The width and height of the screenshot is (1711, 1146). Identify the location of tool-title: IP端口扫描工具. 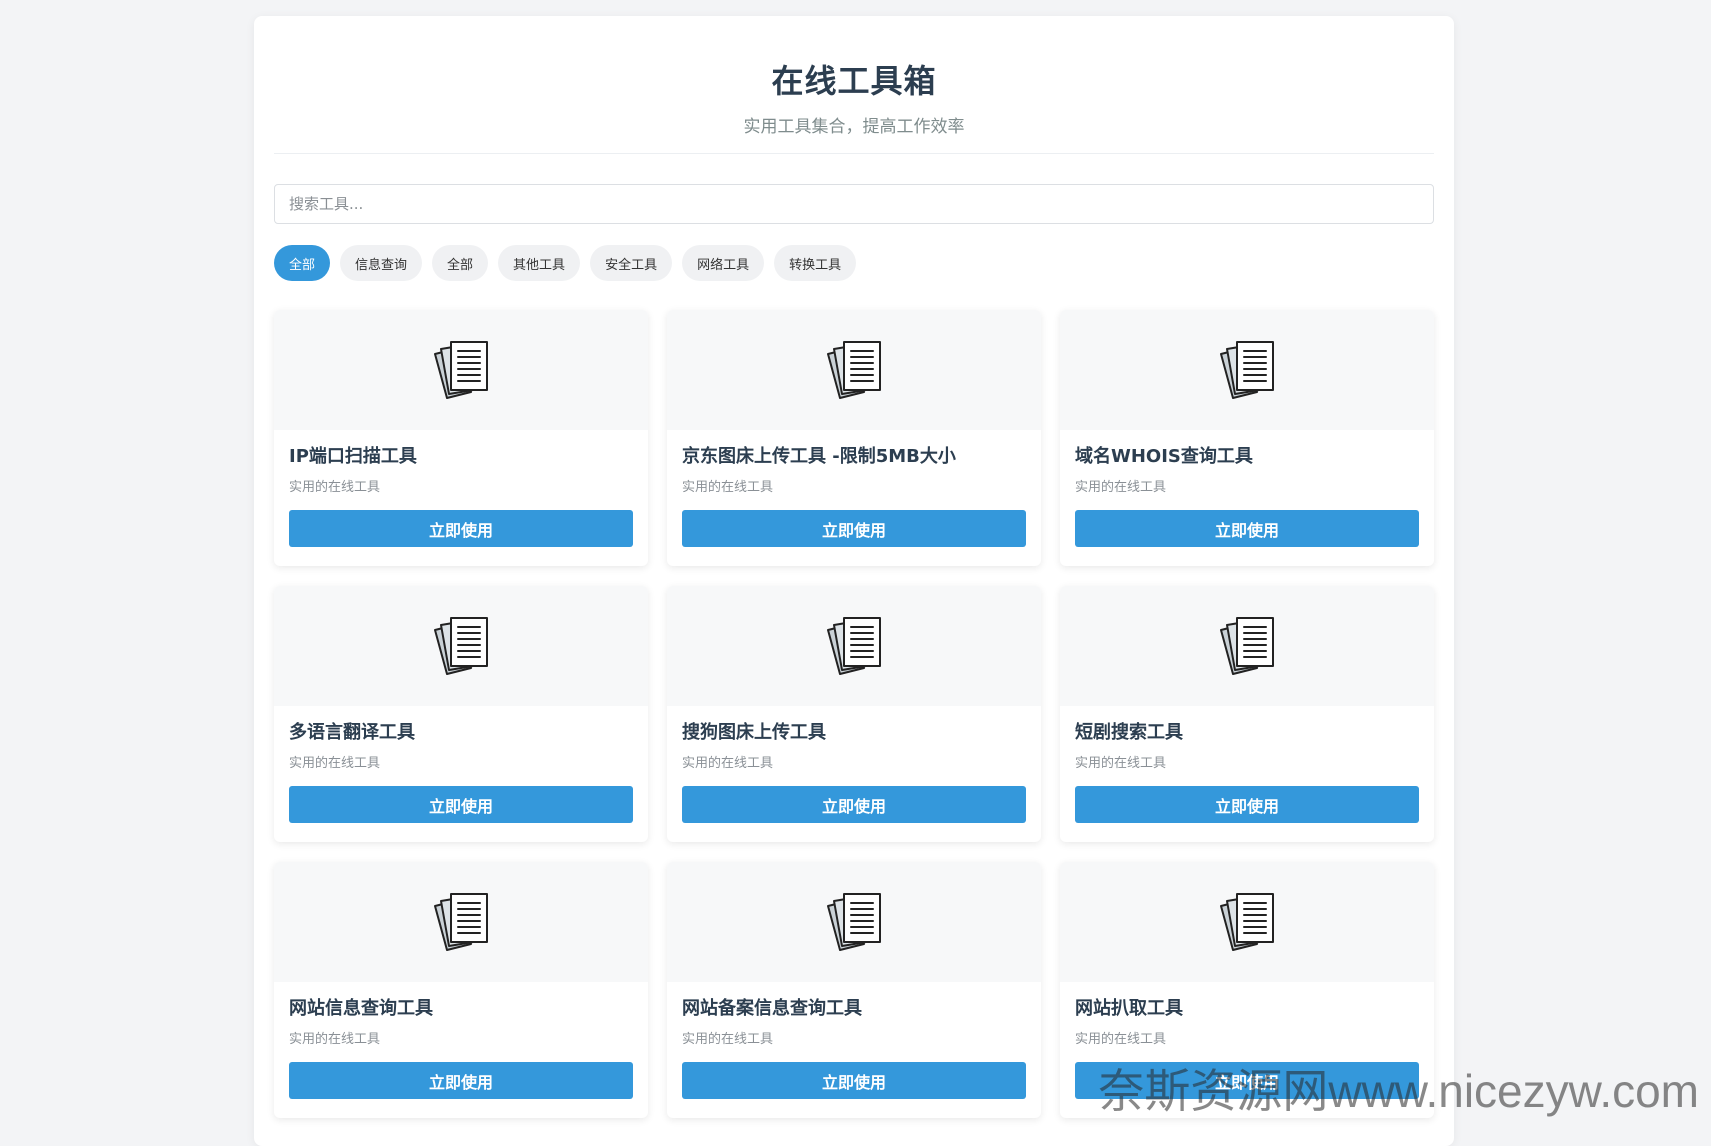
(353, 456).